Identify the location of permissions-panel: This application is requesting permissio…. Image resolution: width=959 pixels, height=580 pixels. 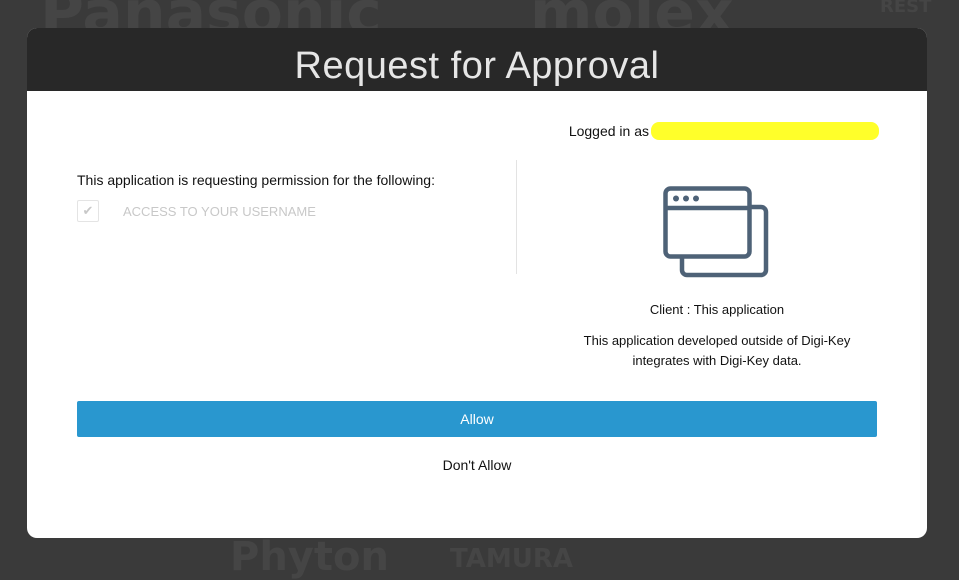
(287, 197).